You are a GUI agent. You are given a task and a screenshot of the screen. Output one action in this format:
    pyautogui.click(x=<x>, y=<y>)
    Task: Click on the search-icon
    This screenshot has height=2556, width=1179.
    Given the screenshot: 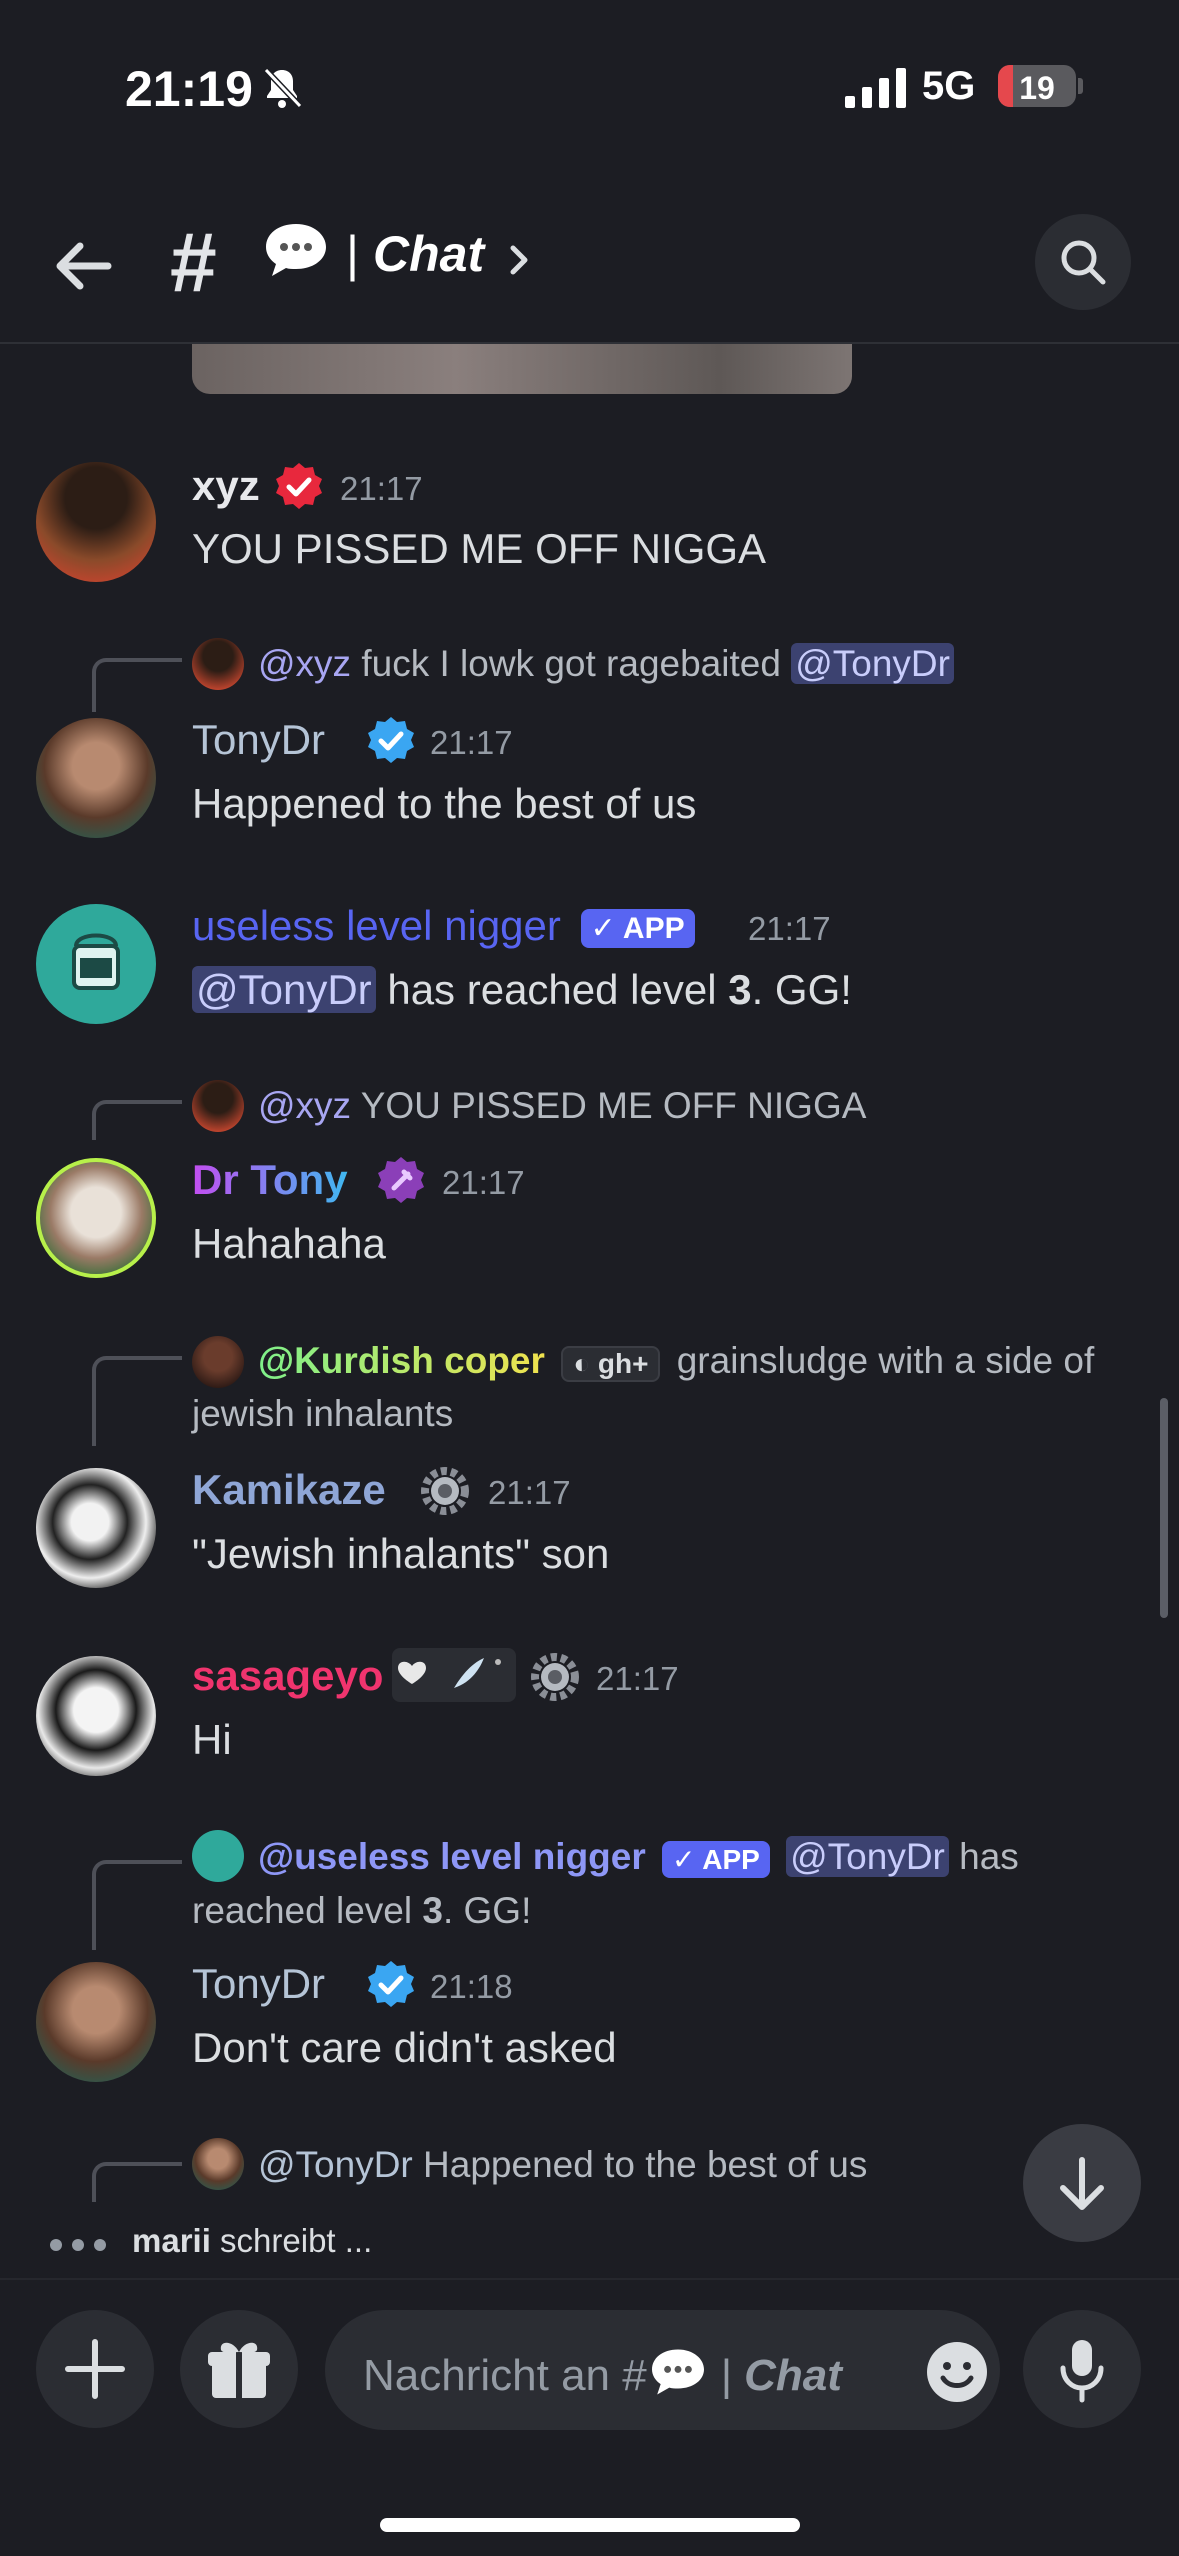 What is the action you would take?
    pyautogui.click(x=1083, y=262)
    